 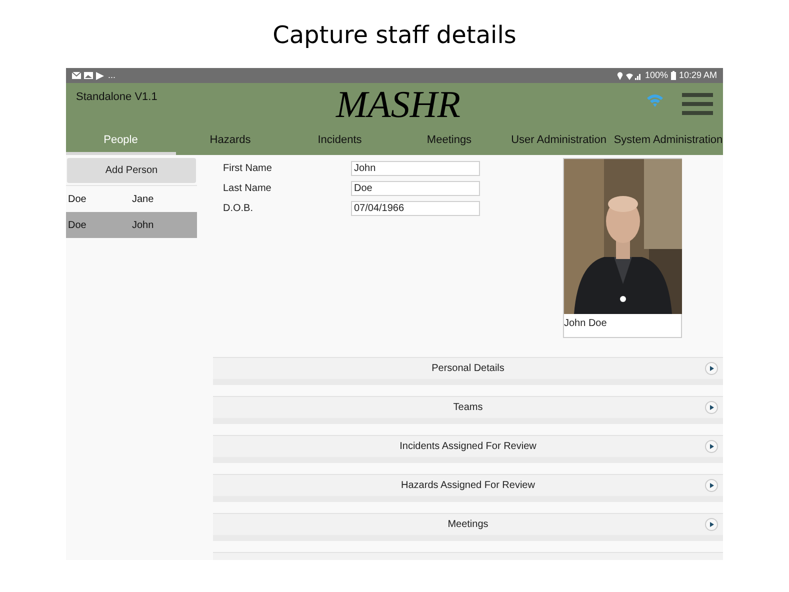 I want to click on image-icon, so click(x=88, y=75).